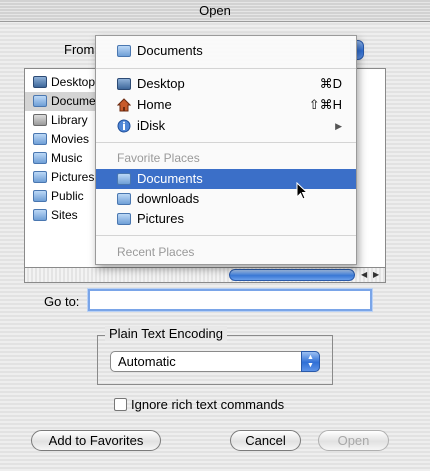 This screenshot has height=471, width=430. I want to click on browser-item-pictures: Pictures, so click(60, 177).